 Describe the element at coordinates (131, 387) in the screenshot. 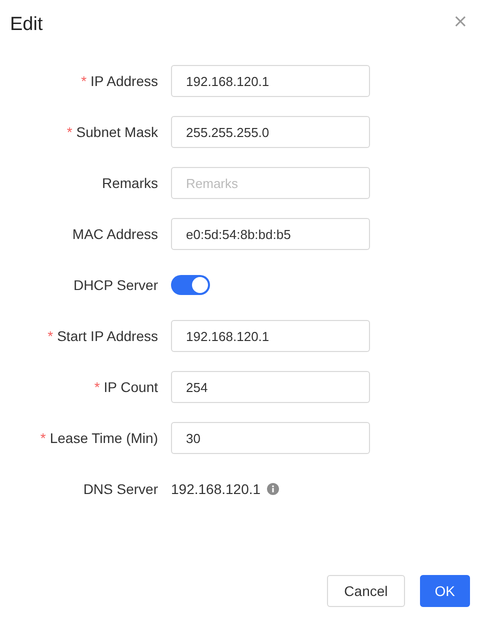

I see `field-label: IP Count` at that location.